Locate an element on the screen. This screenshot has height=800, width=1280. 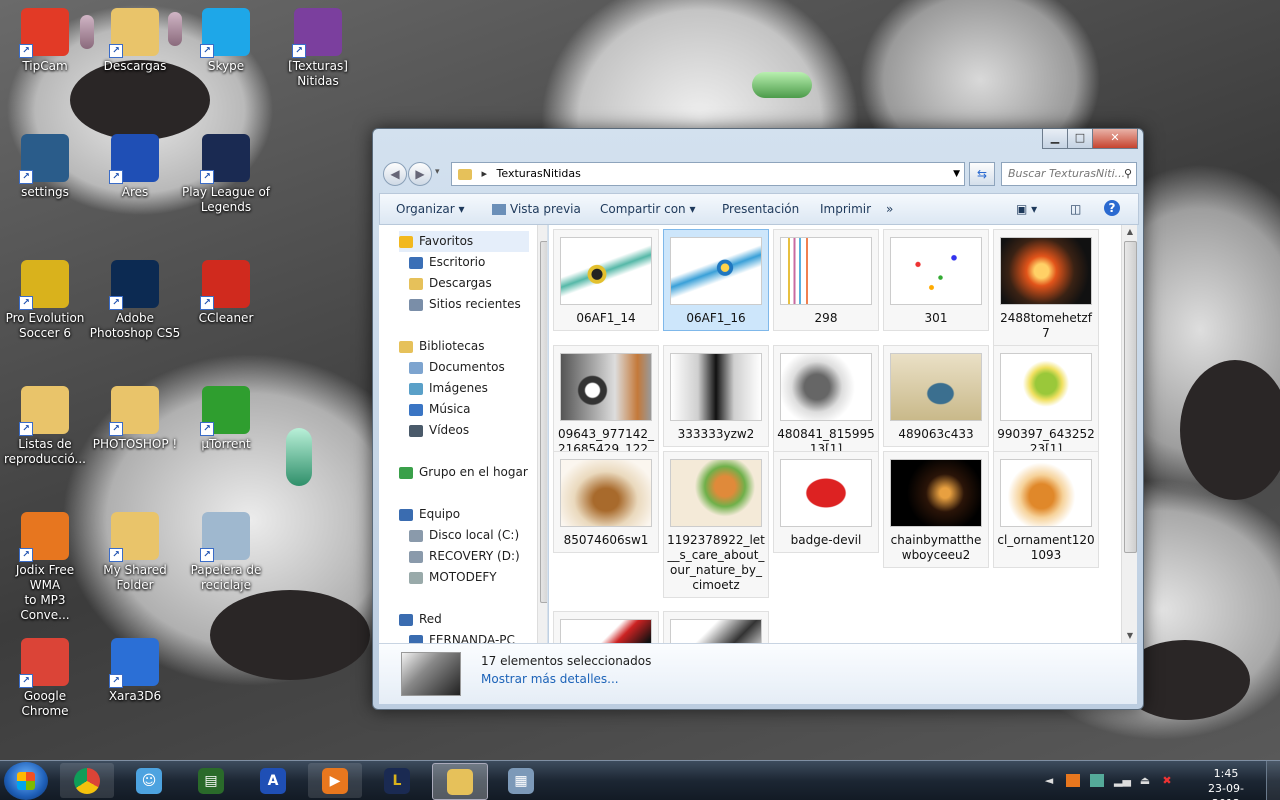
address-field: ▸ TexturasNitidas ▼ is located at coordinates (708, 174).